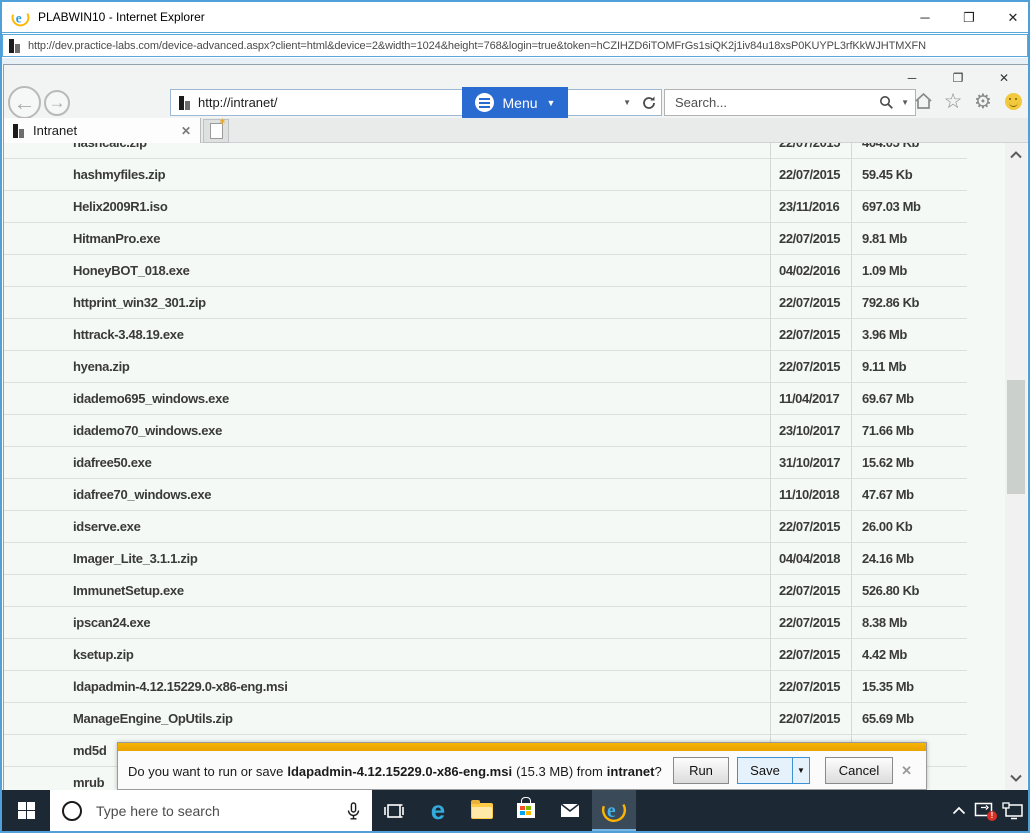 Image resolution: width=1030 pixels, height=833 pixels. I want to click on file-name: httrack-3.48.19.exe, so click(387, 334).